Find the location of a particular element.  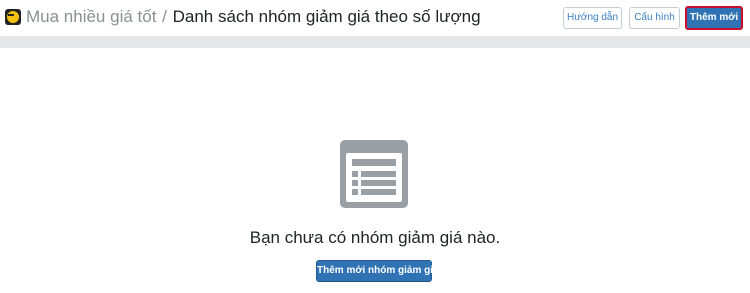

breadcrumb-parent-link: Mua nhiều giá tốt is located at coordinates (91, 16).